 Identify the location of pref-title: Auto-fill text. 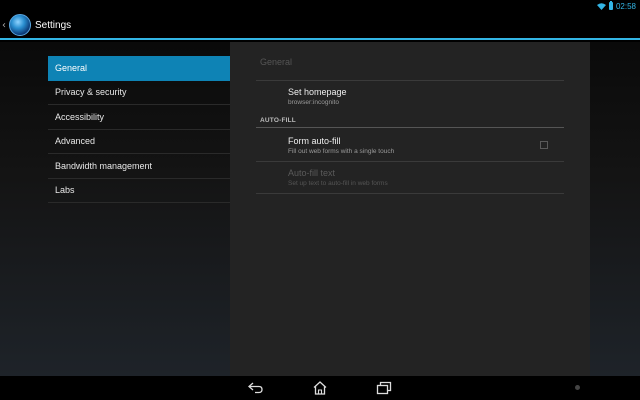
(312, 173).